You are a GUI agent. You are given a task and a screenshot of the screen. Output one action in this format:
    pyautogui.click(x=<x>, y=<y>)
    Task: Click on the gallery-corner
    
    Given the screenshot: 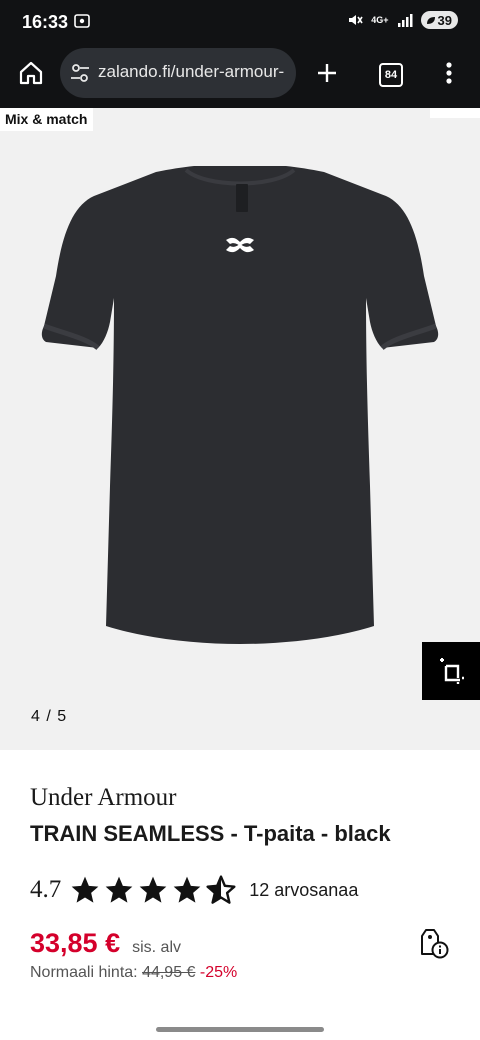 What is the action you would take?
    pyautogui.click(x=455, y=113)
    